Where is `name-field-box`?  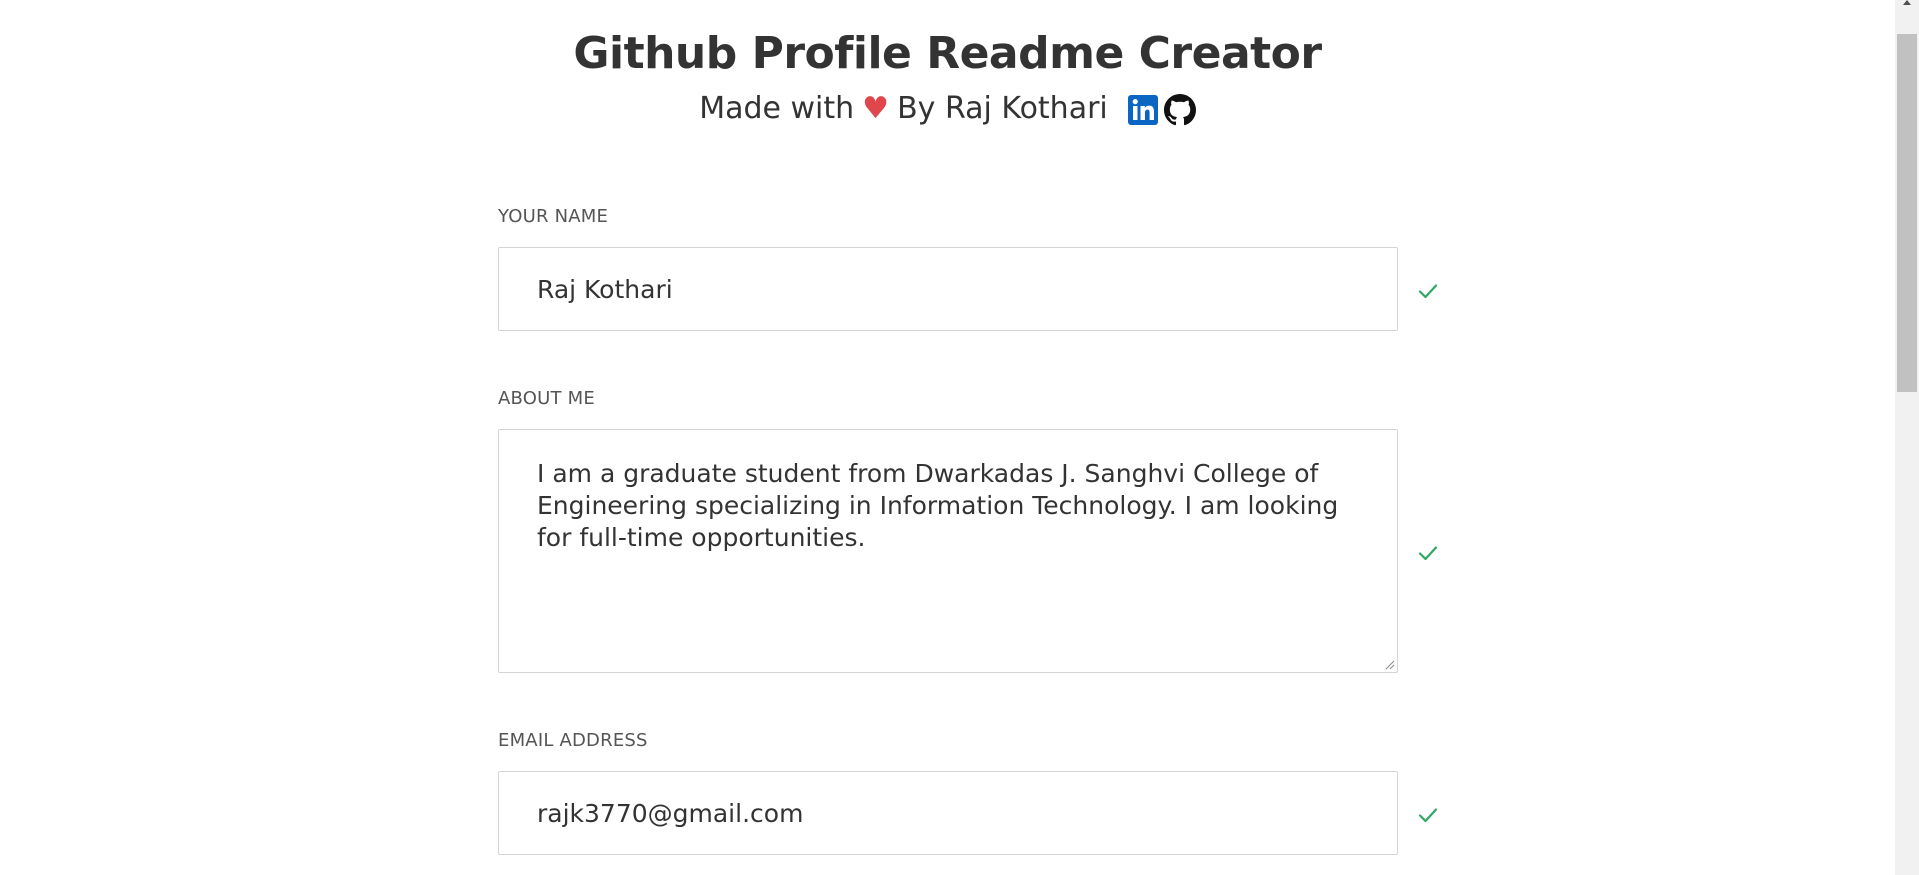 name-field-box is located at coordinates (948, 289).